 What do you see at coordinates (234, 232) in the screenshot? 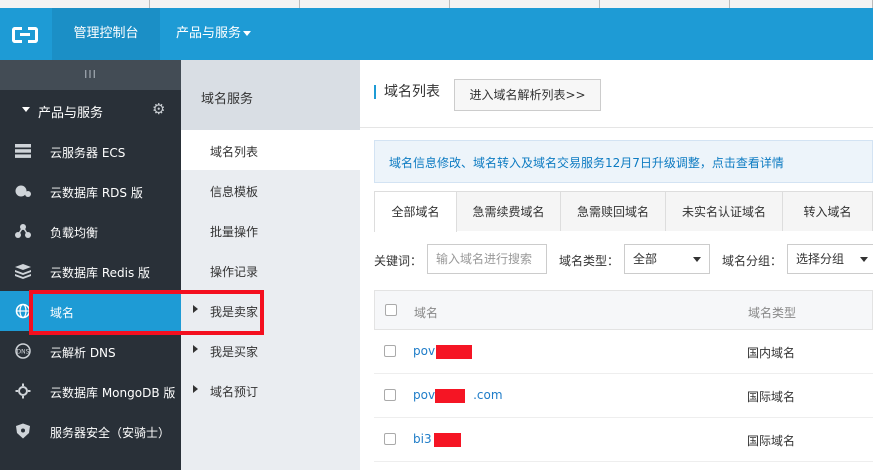
I see `subnav-item-label: 批量操作` at bounding box center [234, 232].